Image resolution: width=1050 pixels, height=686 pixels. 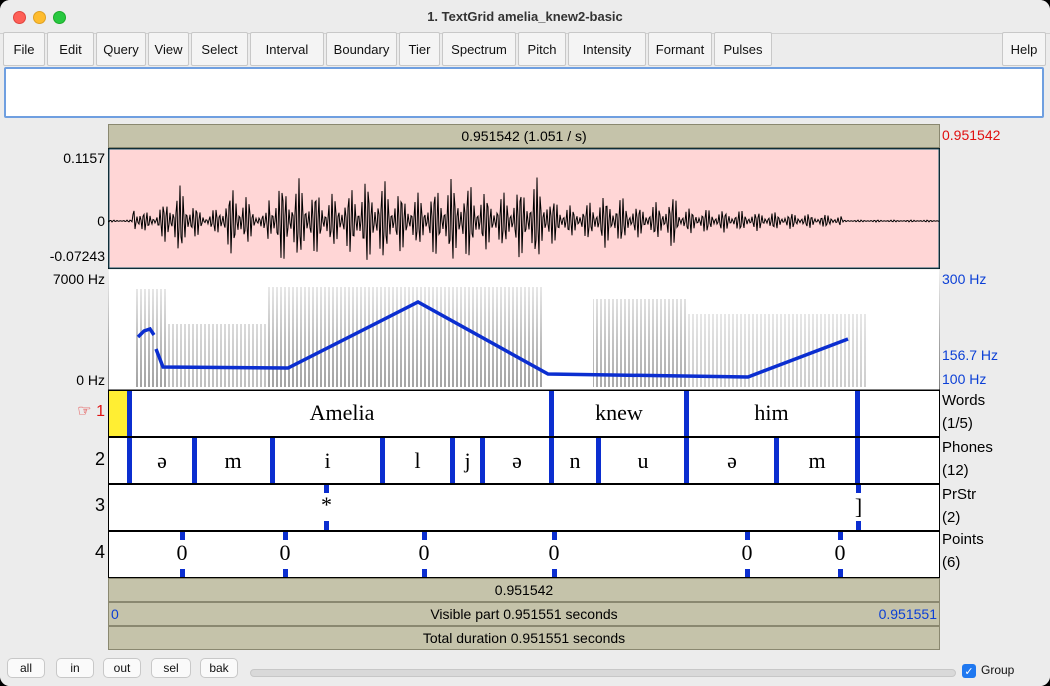 I want to click on menu-interval: Interval, so click(x=287, y=49).